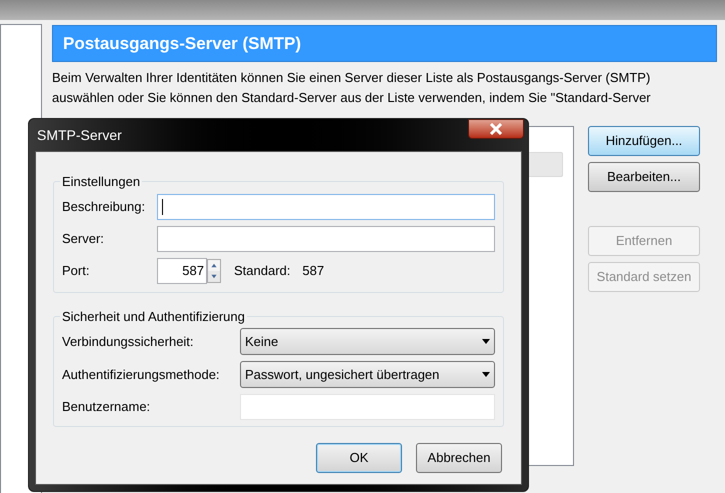 The width and height of the screenshot is (725, 493). What do you see at coordinates (107, 407) in the screenshot?
I see `field-label: Benutzername:` at bounding box center [107, 407].